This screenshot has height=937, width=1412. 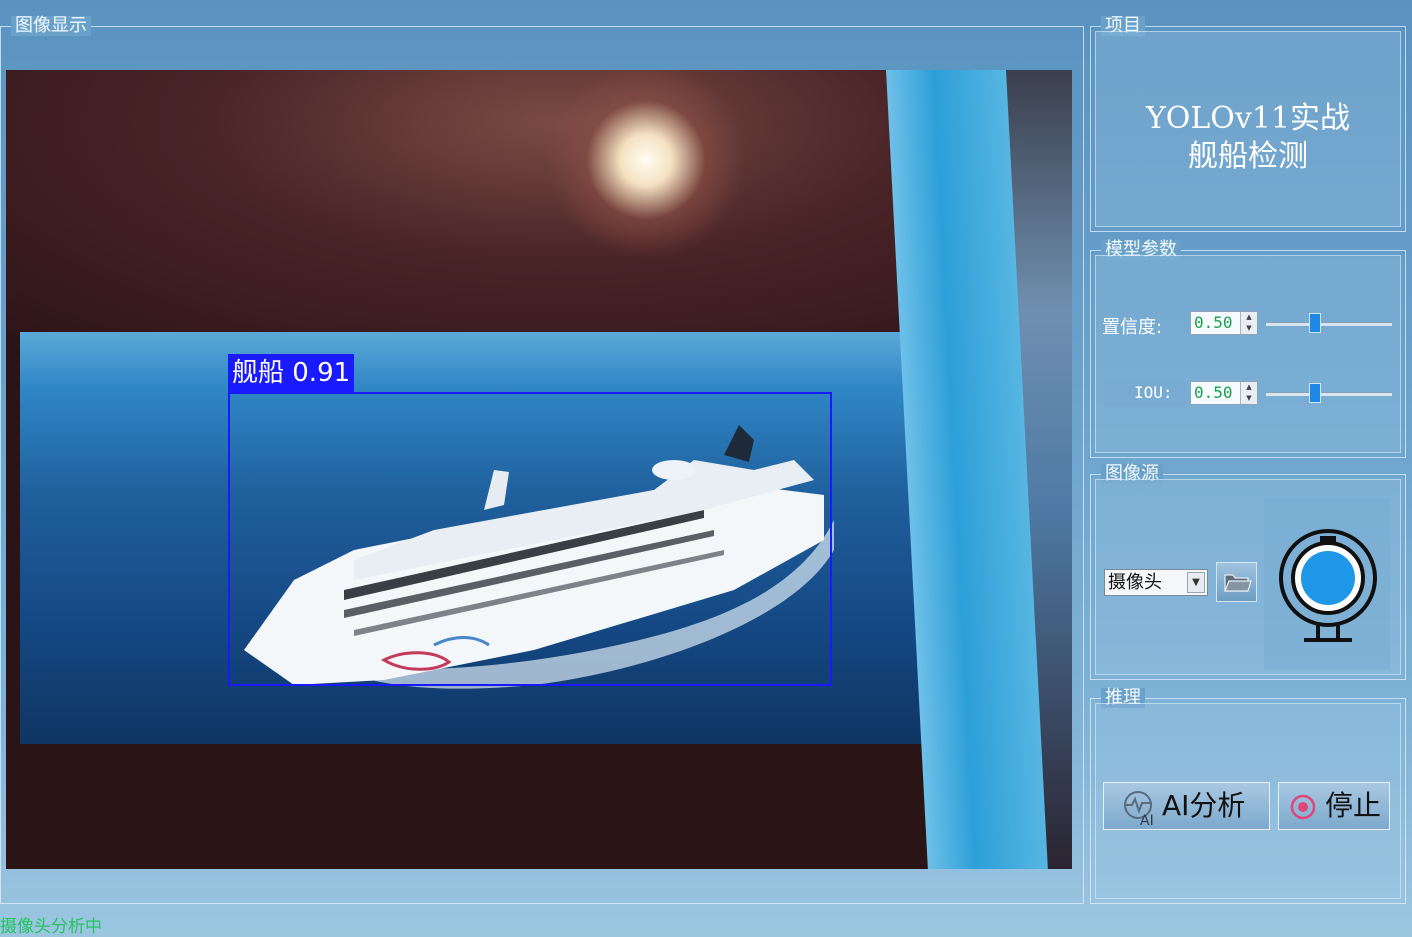 I want to click on source-select-value: 摄像头, so click(x=1135, y=582).